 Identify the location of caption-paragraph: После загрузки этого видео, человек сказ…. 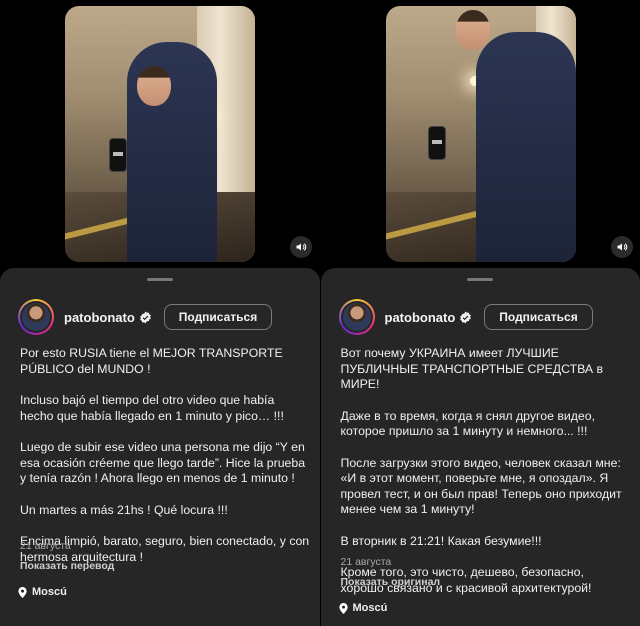
(481, 486).